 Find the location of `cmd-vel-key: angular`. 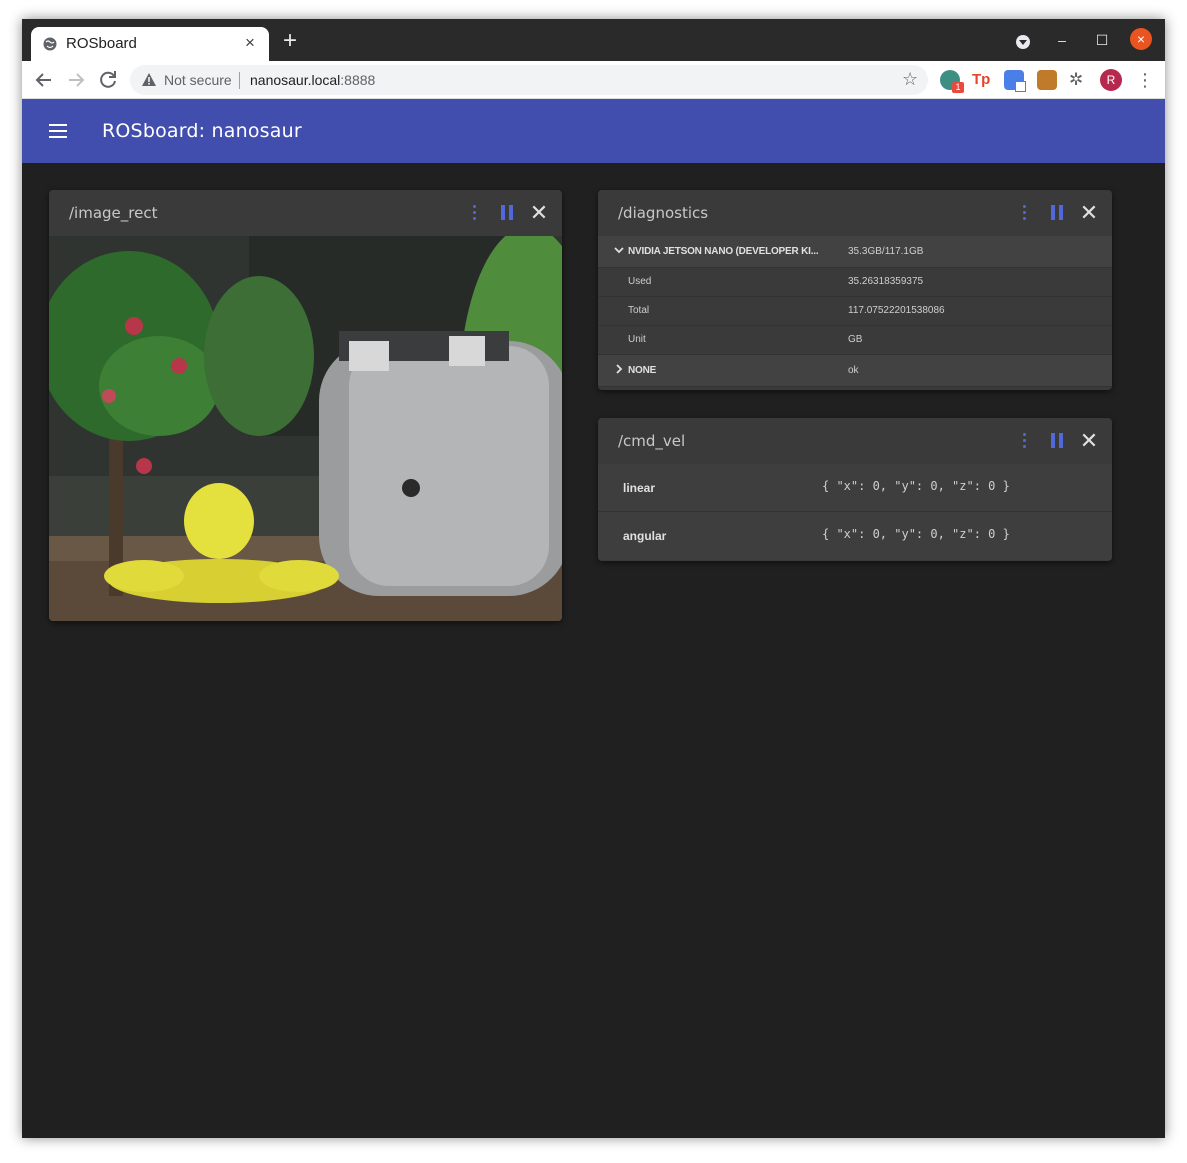

cmd-vel-key: angular is located at coordinates (645, 536).